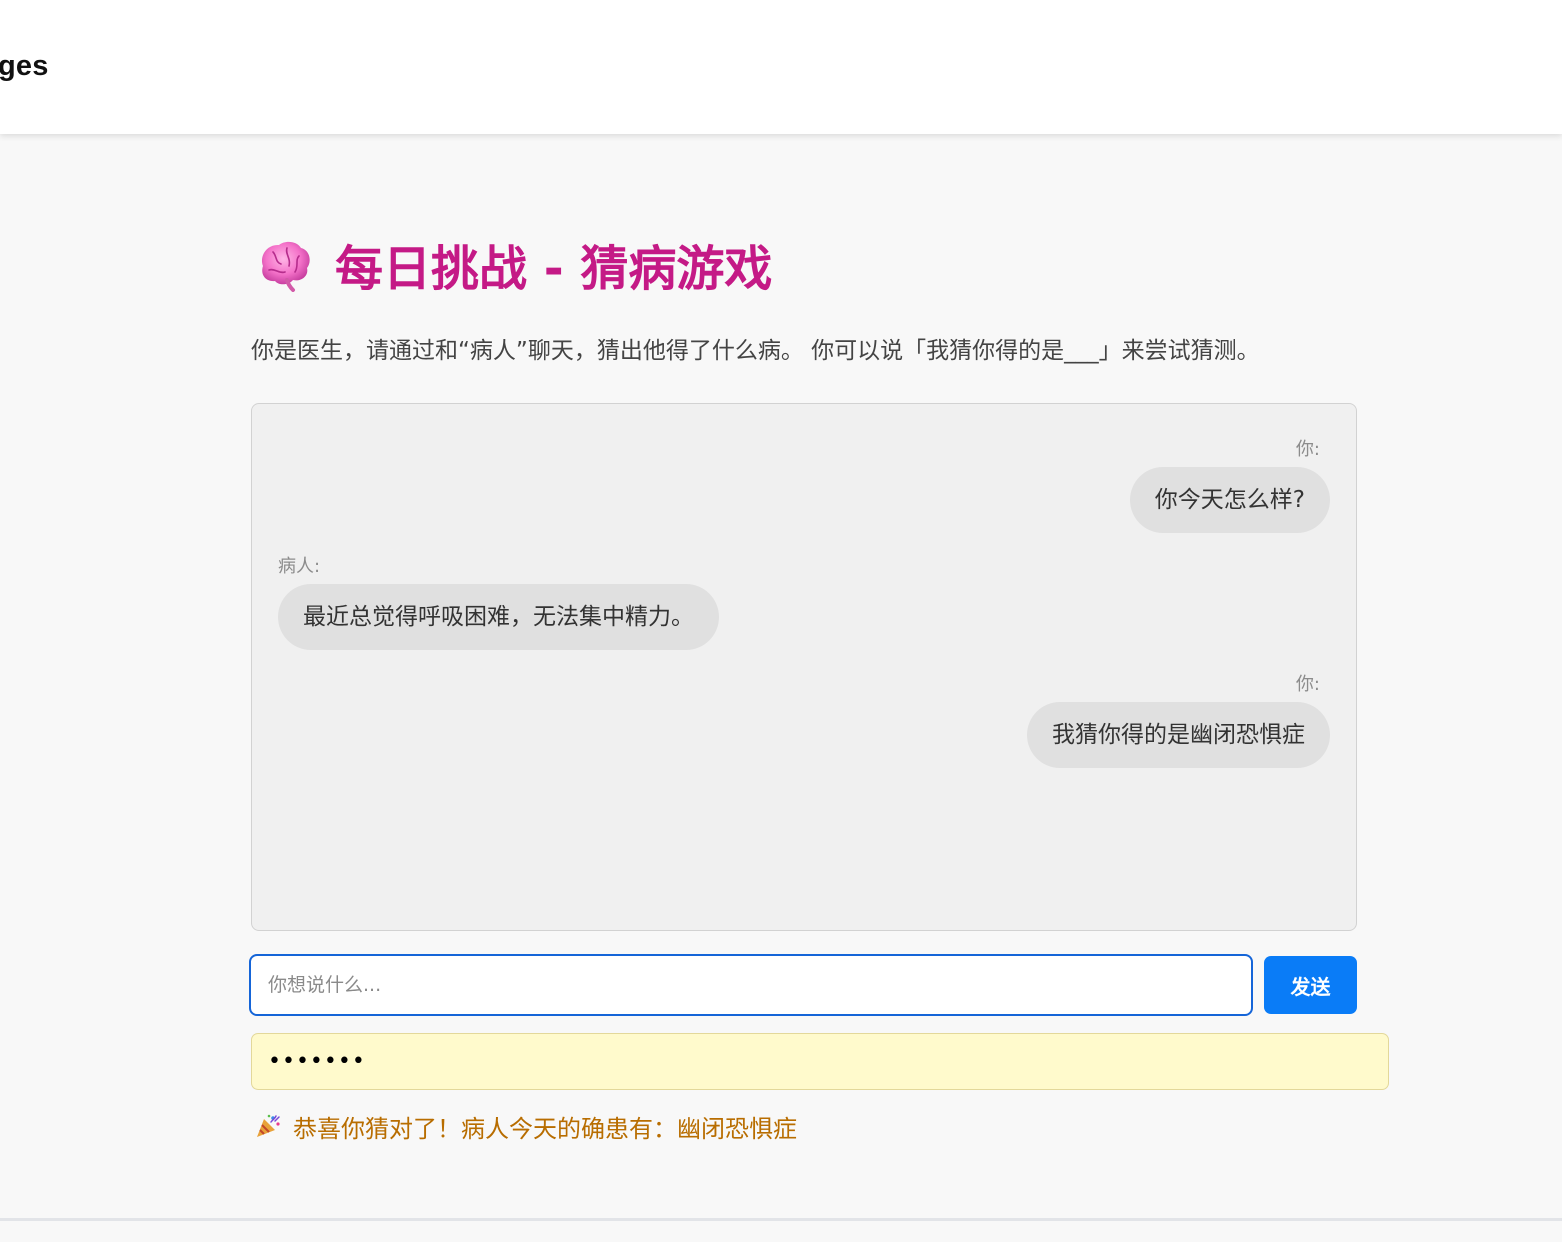  I want to click on message-bubble: 最近总觉得呼吸困难，无法集中精力。, so click(498, 617).